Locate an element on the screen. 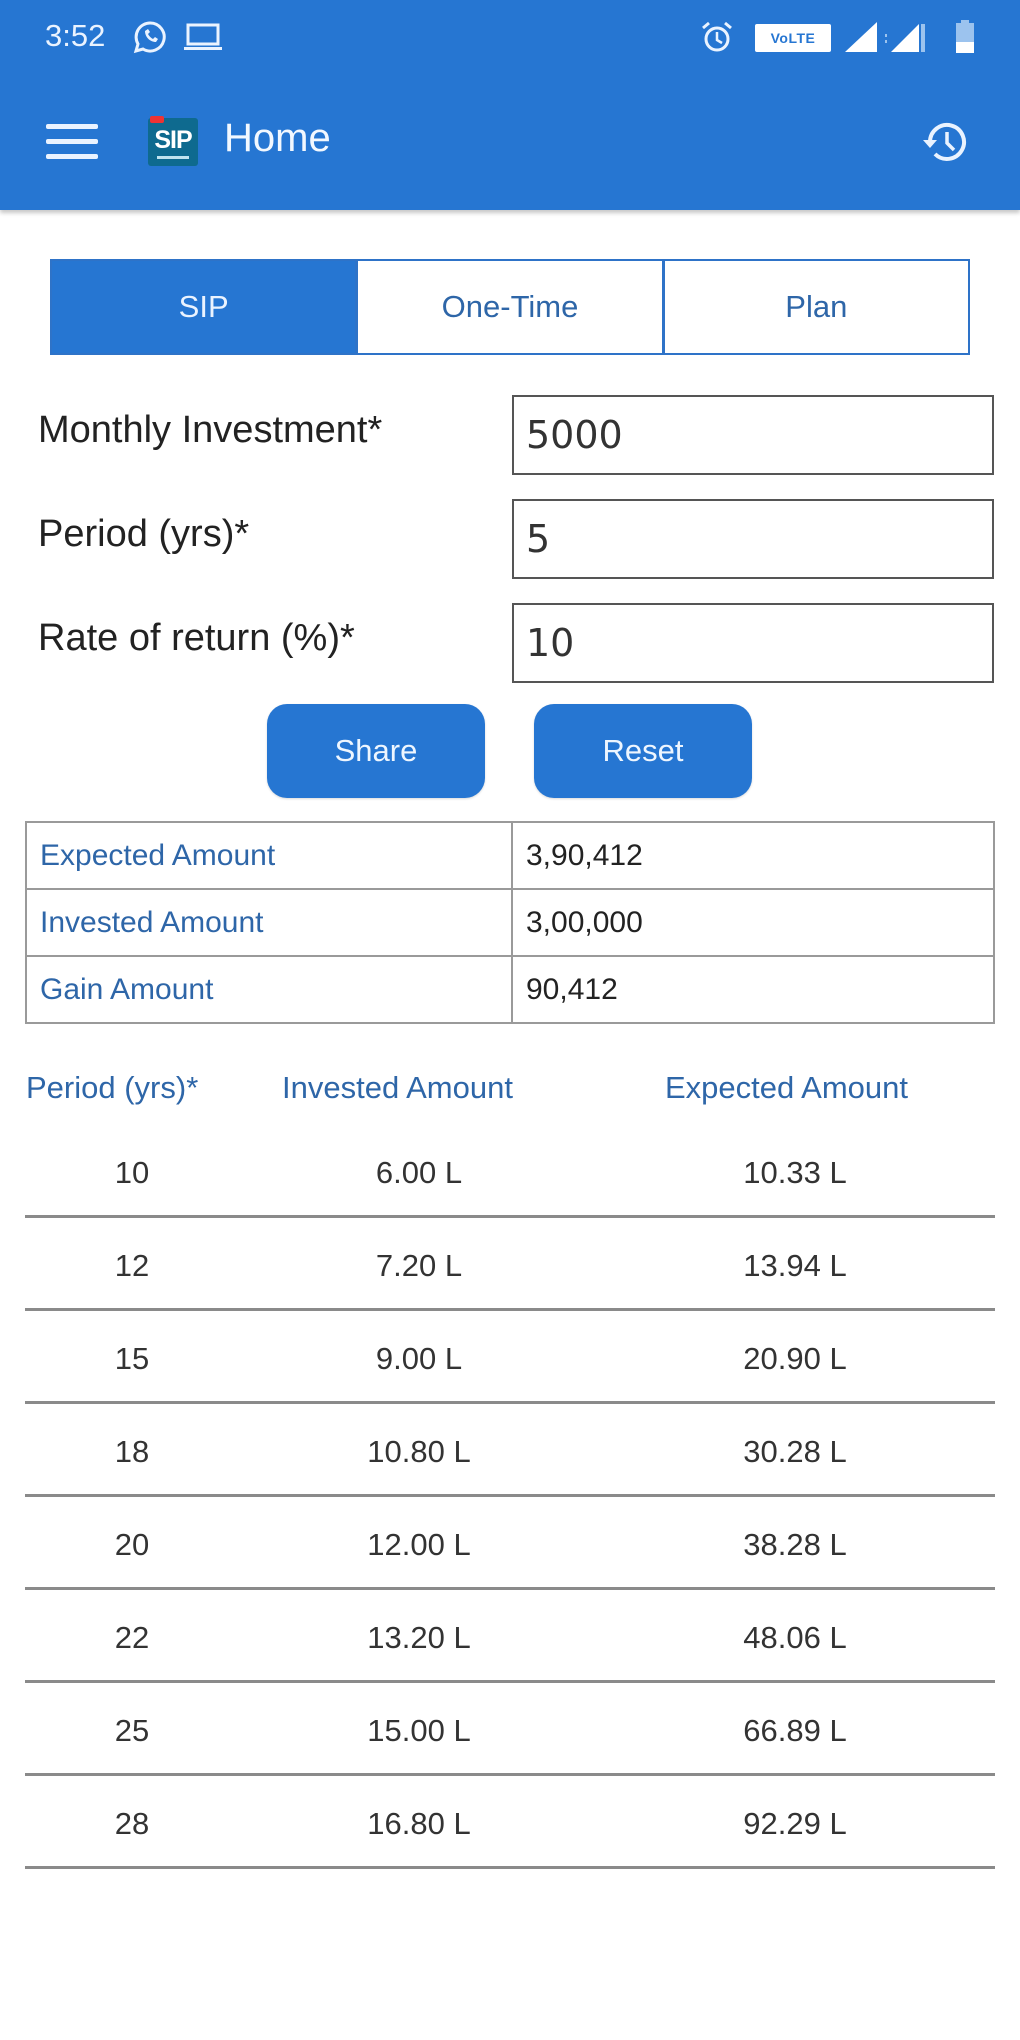 The image size is (1020, 2040). alarm-icon is located at coordinates (717, 36).